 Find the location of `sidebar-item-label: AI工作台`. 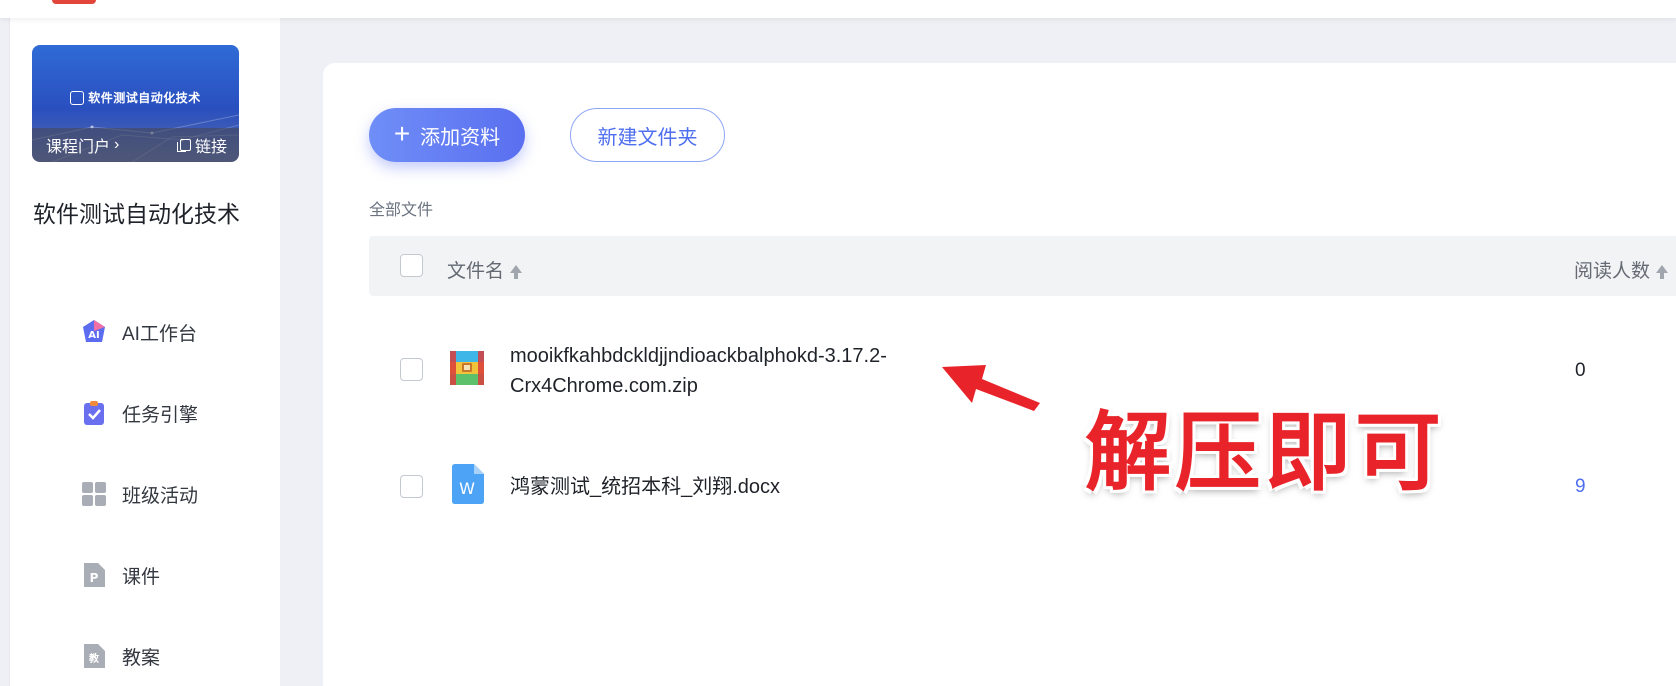

sidebar-item-label: AI工作台 is located at coordinates (159, 334).